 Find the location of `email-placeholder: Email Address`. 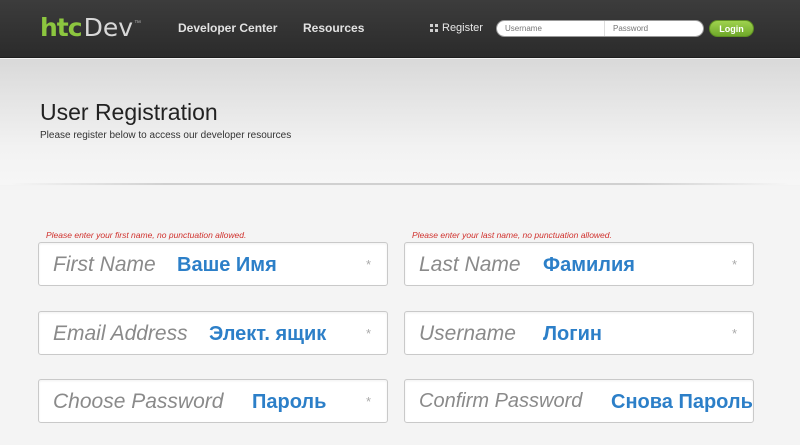

email-placeholder: Email Address is located at coordinates (120, 333).